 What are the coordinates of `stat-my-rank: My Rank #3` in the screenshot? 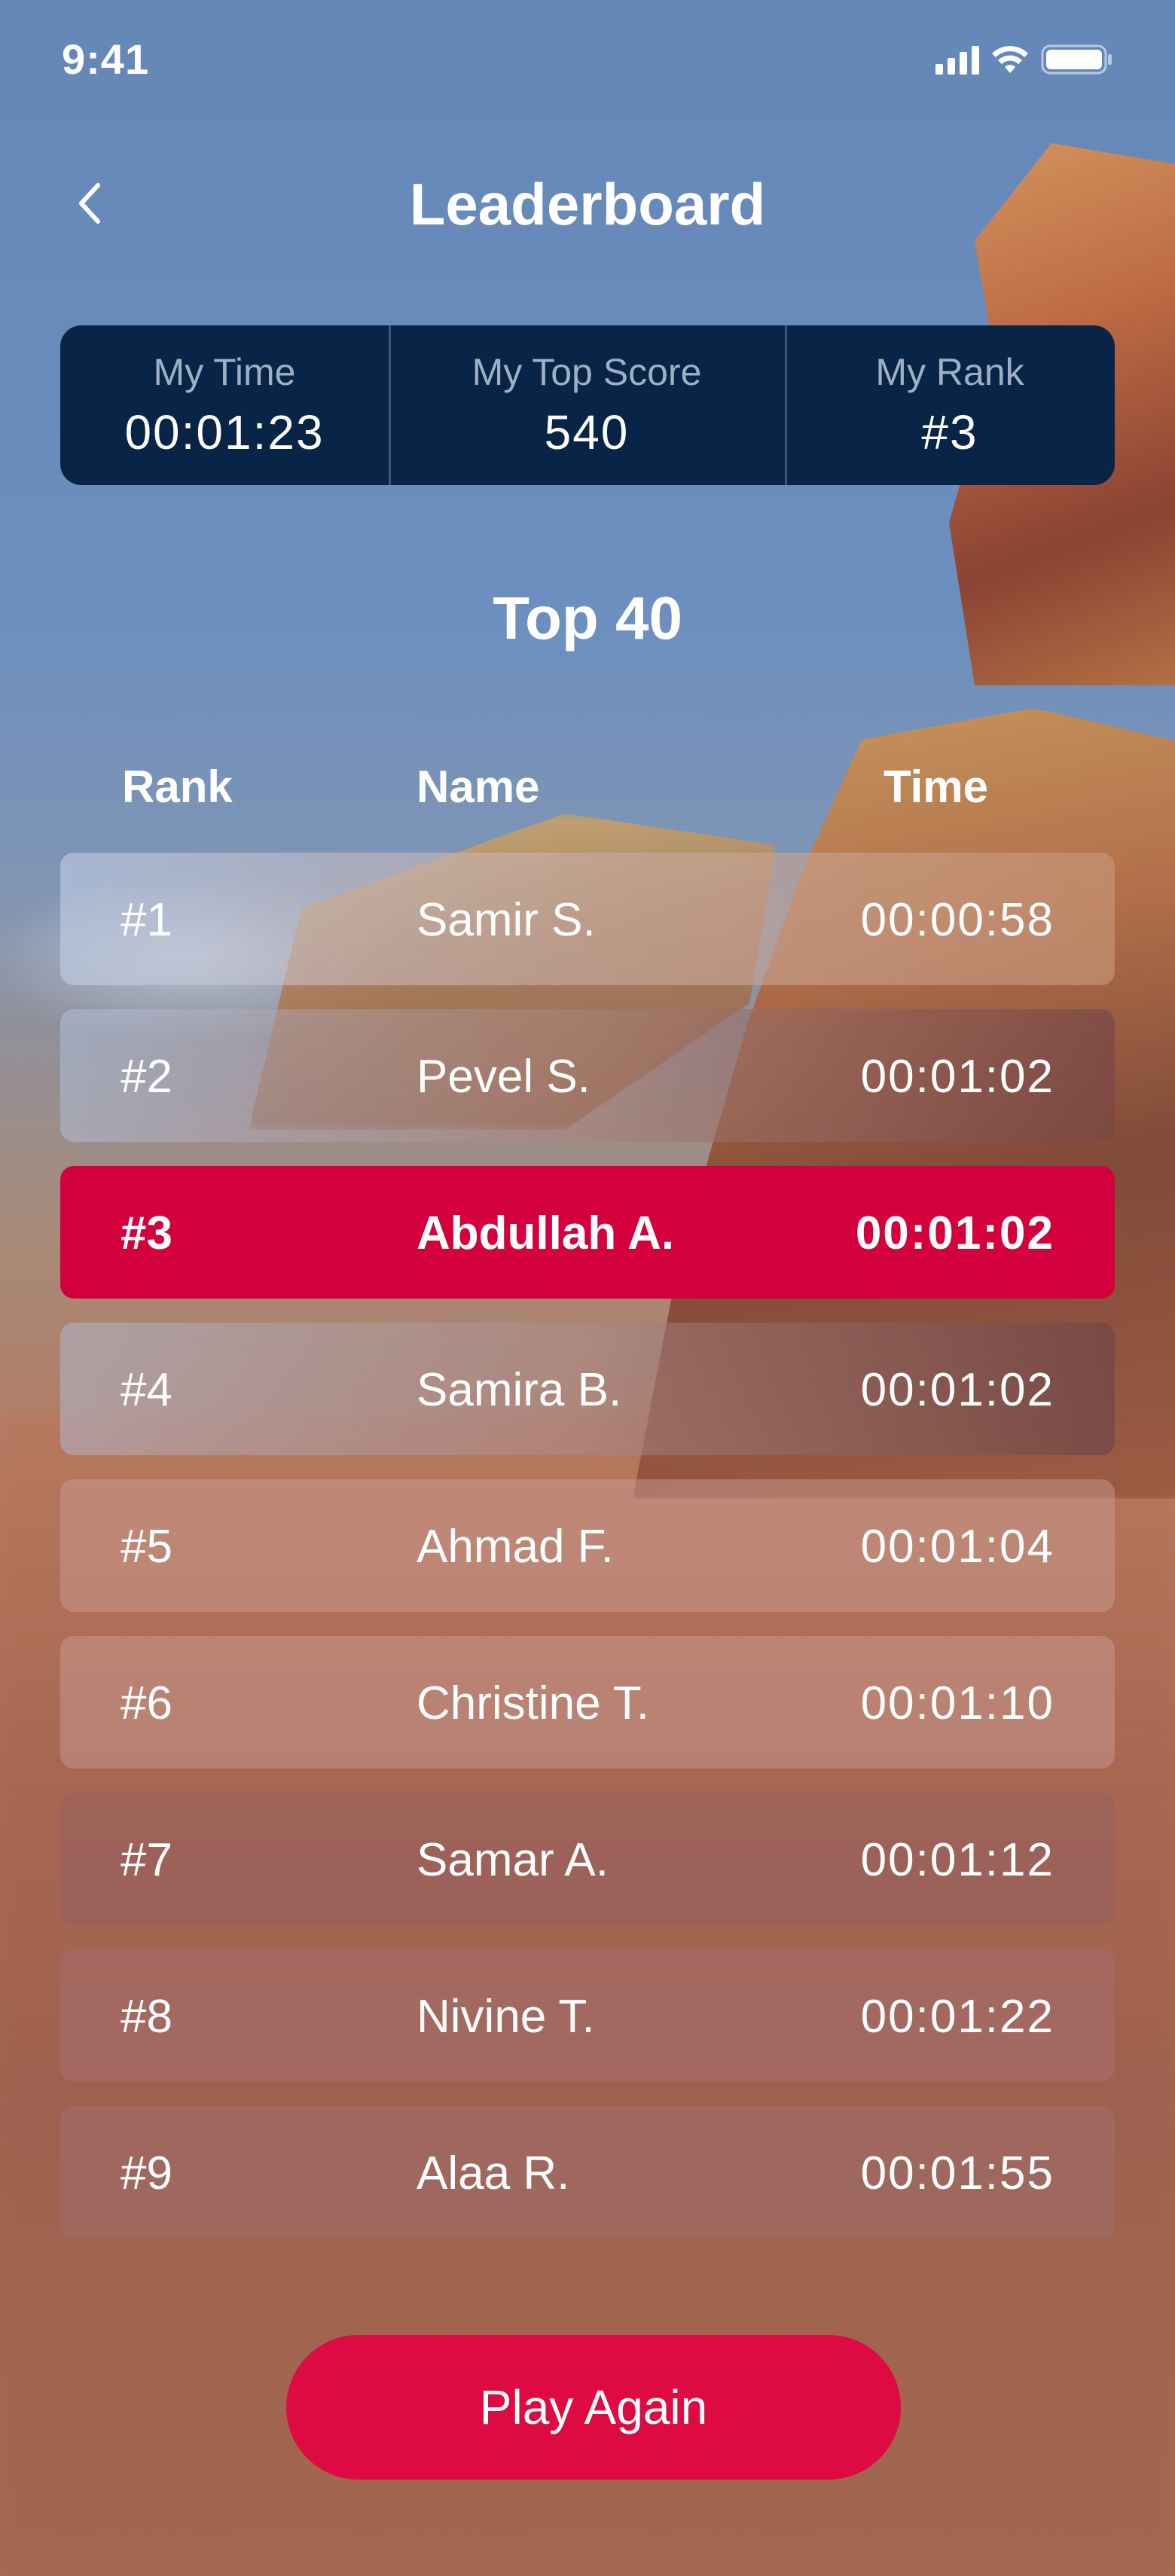 It's located at (950, 405).